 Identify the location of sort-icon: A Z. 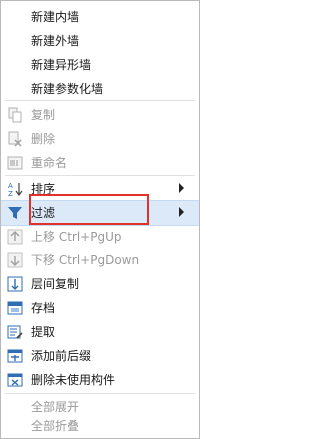
(15, 189).